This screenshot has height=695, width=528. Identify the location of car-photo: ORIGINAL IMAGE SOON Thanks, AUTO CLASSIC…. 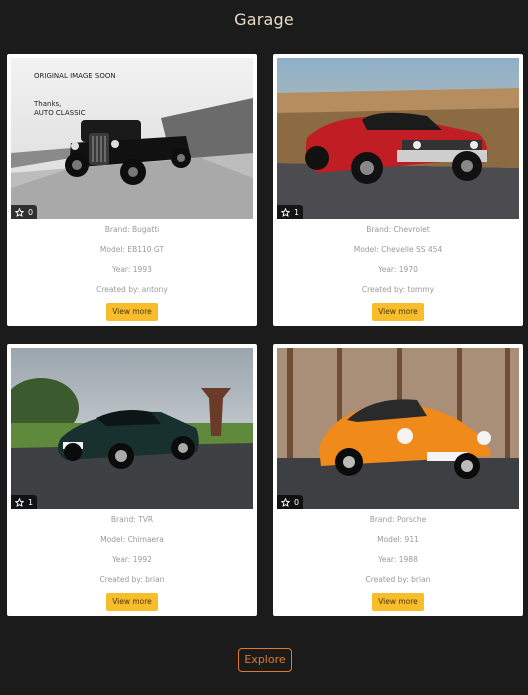
(132, 138).